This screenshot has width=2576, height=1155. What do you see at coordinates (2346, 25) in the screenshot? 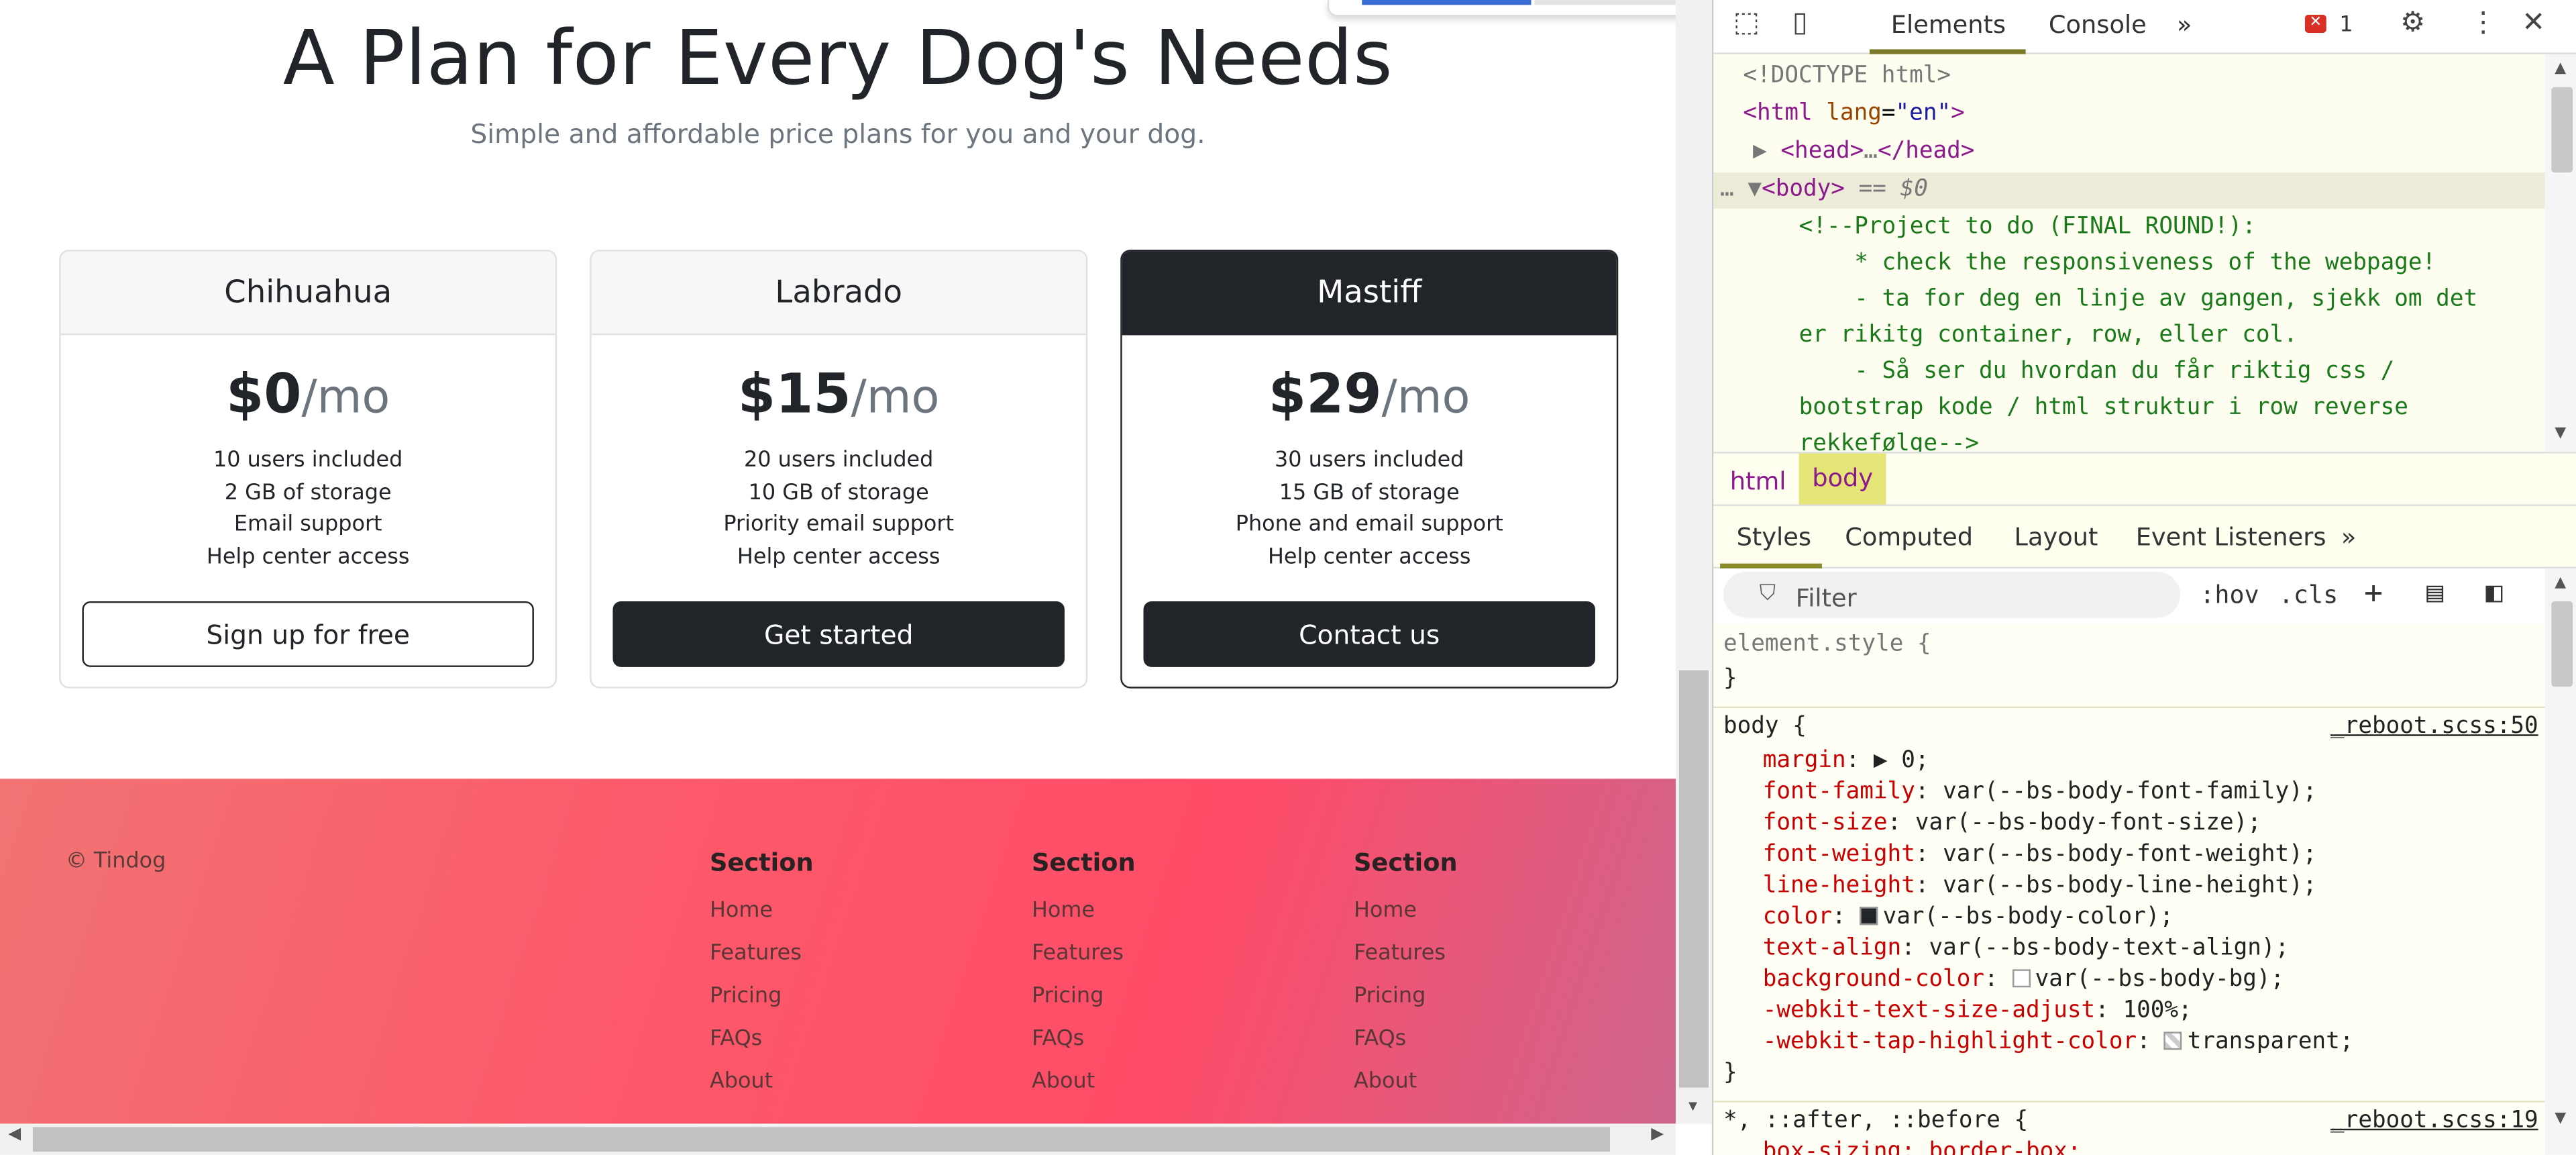
I see `error-count: 1` at bounding box center [2346, 25].